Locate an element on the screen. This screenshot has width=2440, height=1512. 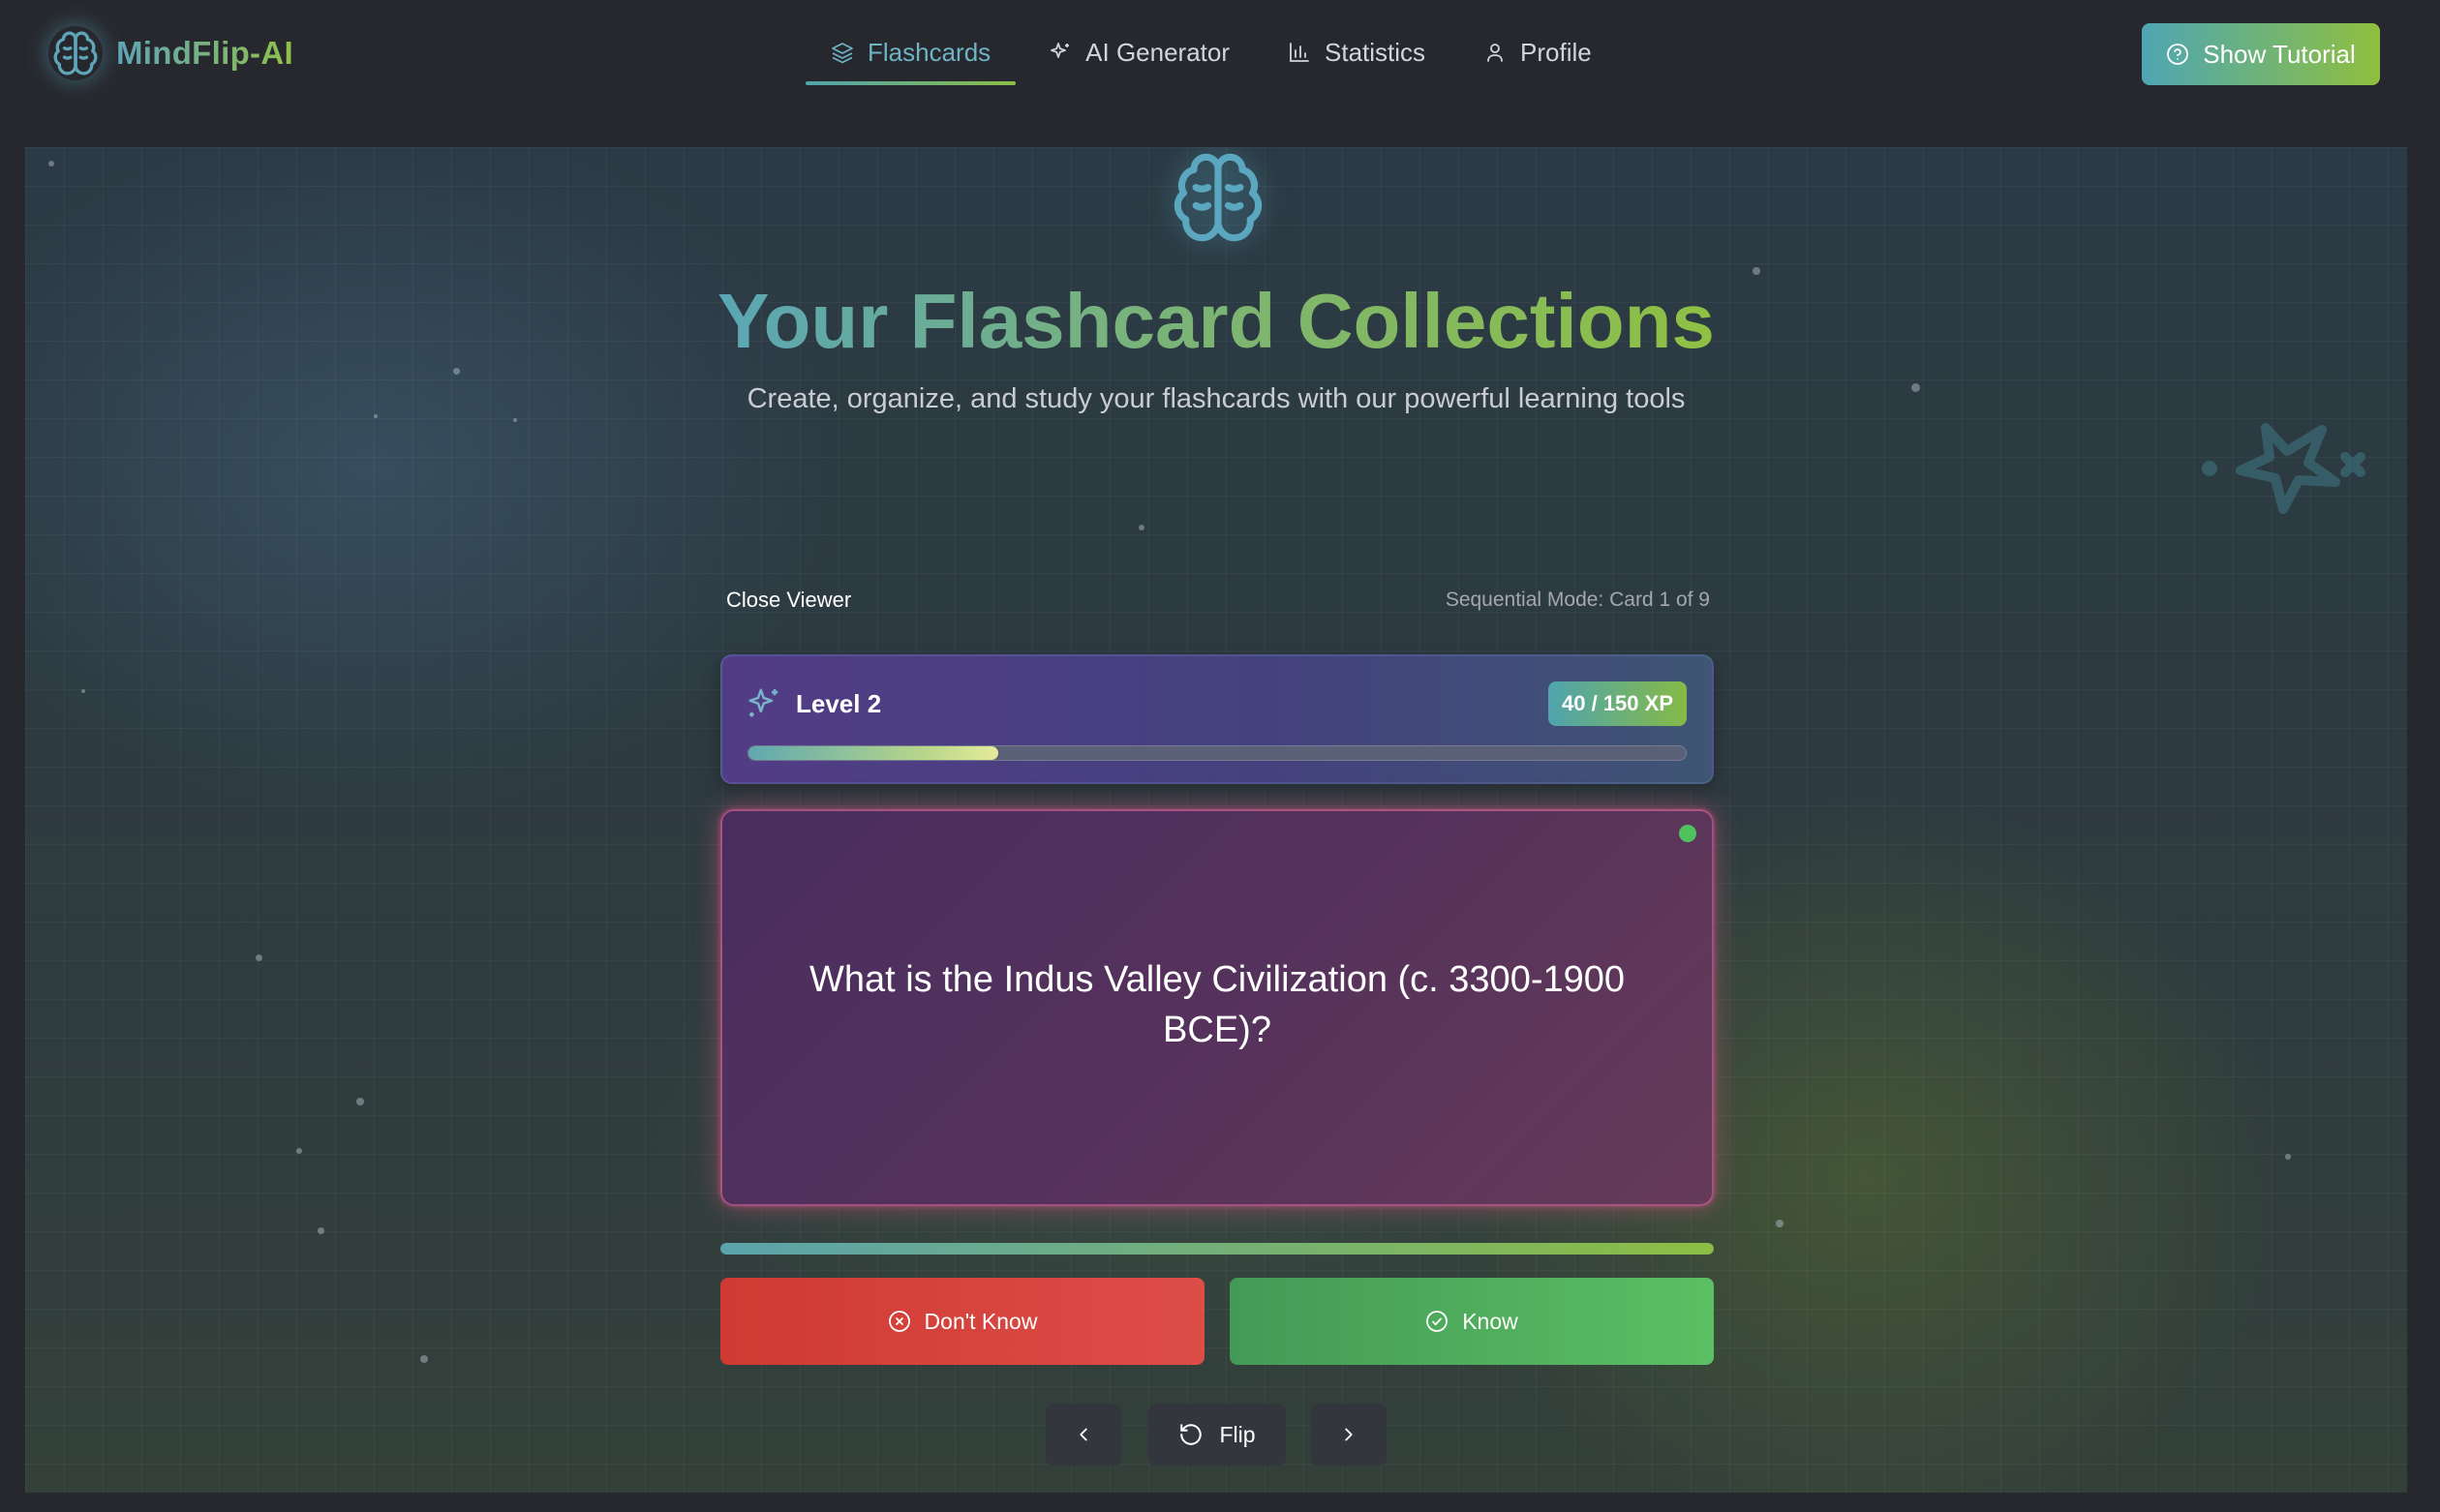
sparkle-decoration-icon is located at coordinates (2287, 468).